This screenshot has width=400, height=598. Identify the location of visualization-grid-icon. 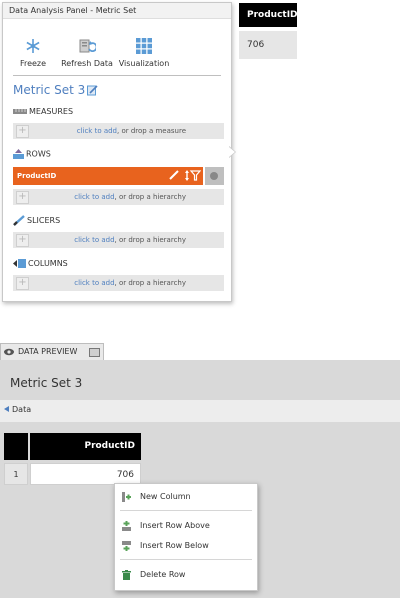
(144, 46).